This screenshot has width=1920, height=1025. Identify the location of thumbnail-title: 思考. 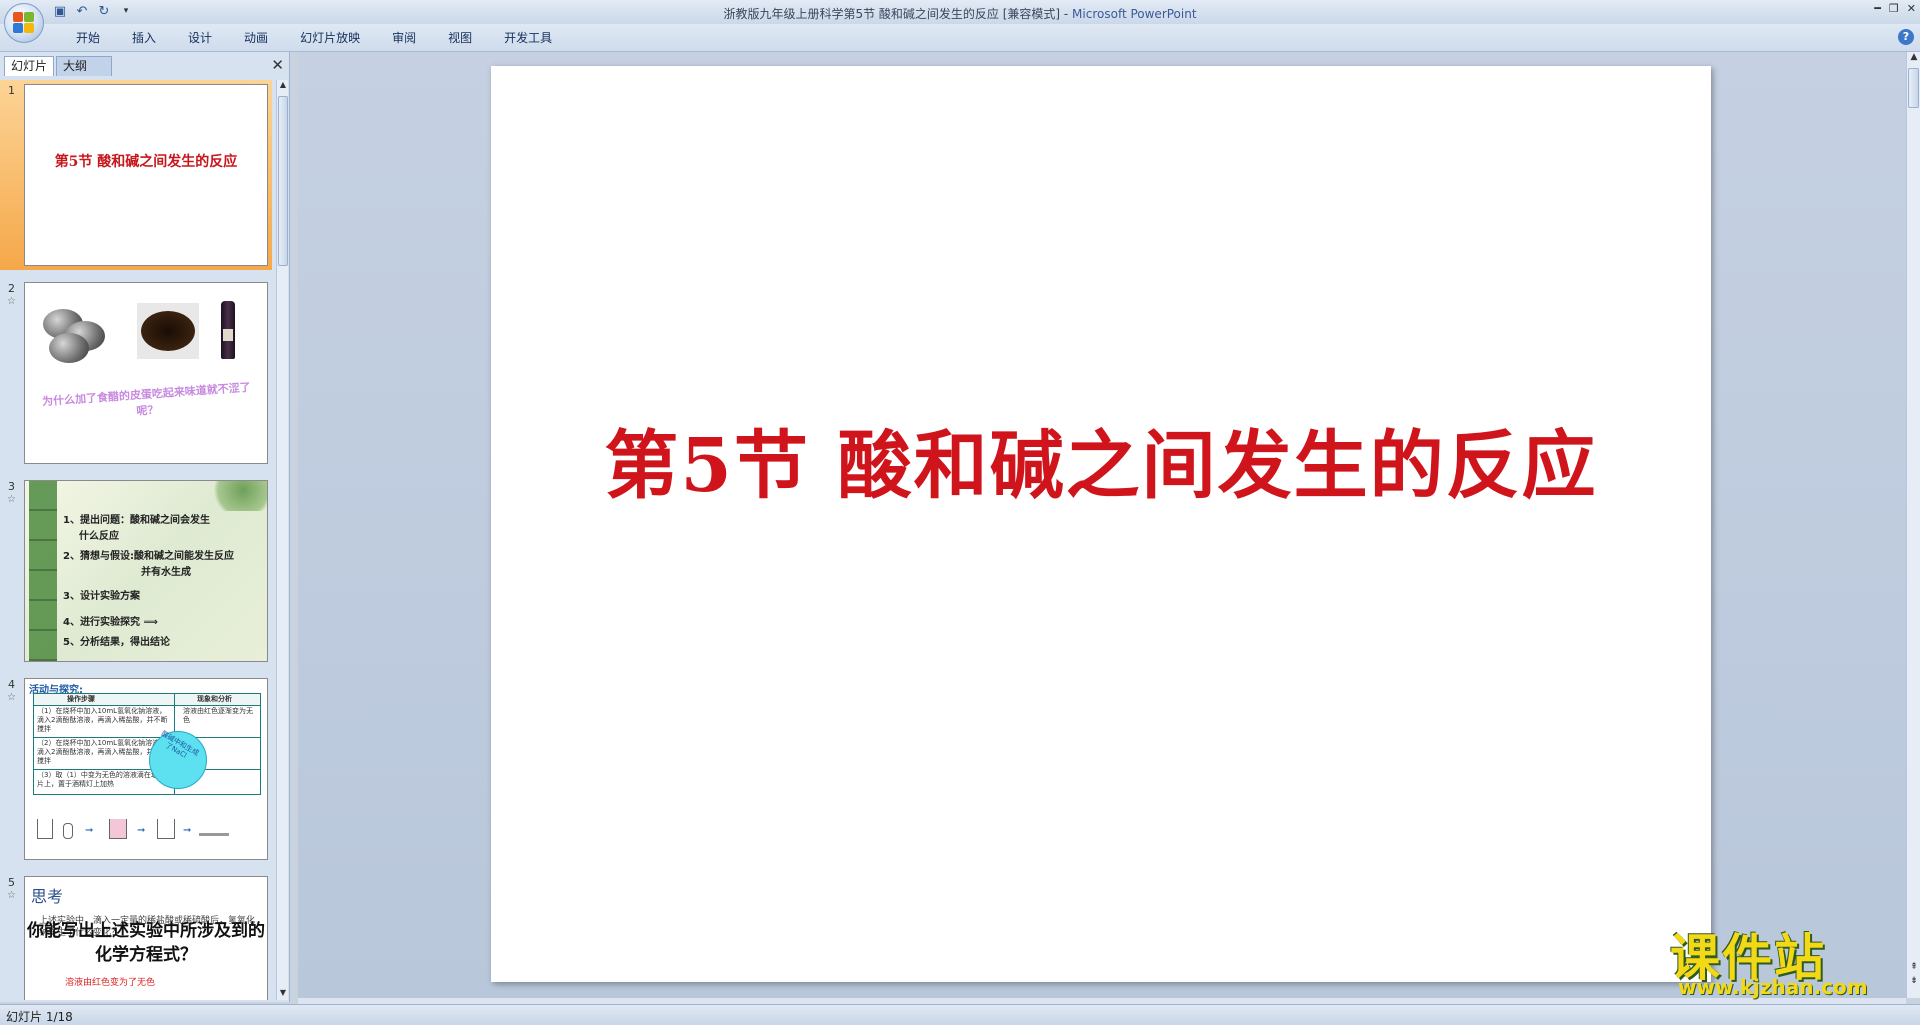
(47, 896).